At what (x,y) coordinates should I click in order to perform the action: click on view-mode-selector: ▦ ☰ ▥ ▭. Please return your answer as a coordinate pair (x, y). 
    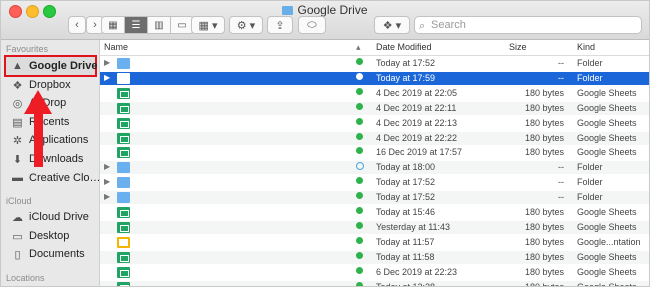
    Looking at the image, I should click on (147, 25).